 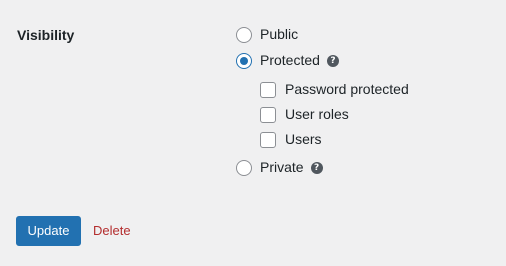 I want to click on visibility-option-private: Private ?, so click(x=279, y=167).